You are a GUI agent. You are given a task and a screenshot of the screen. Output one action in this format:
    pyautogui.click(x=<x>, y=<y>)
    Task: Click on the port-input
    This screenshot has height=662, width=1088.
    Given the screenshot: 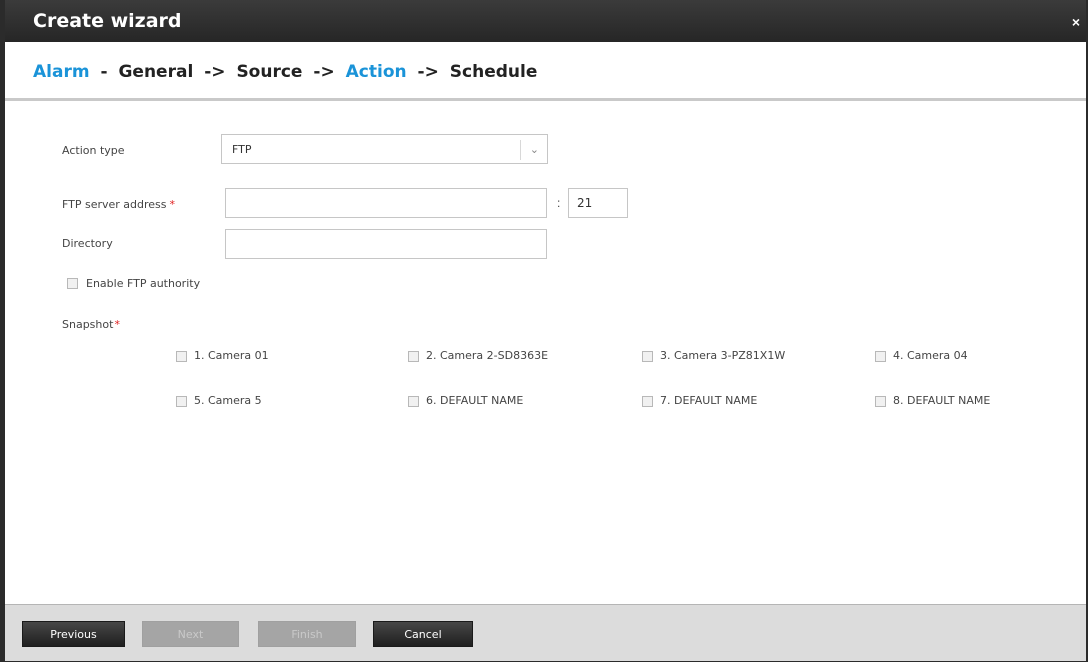 What is the action you would take?
    pyautogui.click(x=598, y=203)
    